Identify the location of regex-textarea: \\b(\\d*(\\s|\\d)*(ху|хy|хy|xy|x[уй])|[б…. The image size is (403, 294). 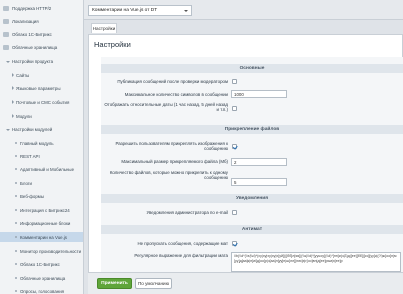
(316, 262).